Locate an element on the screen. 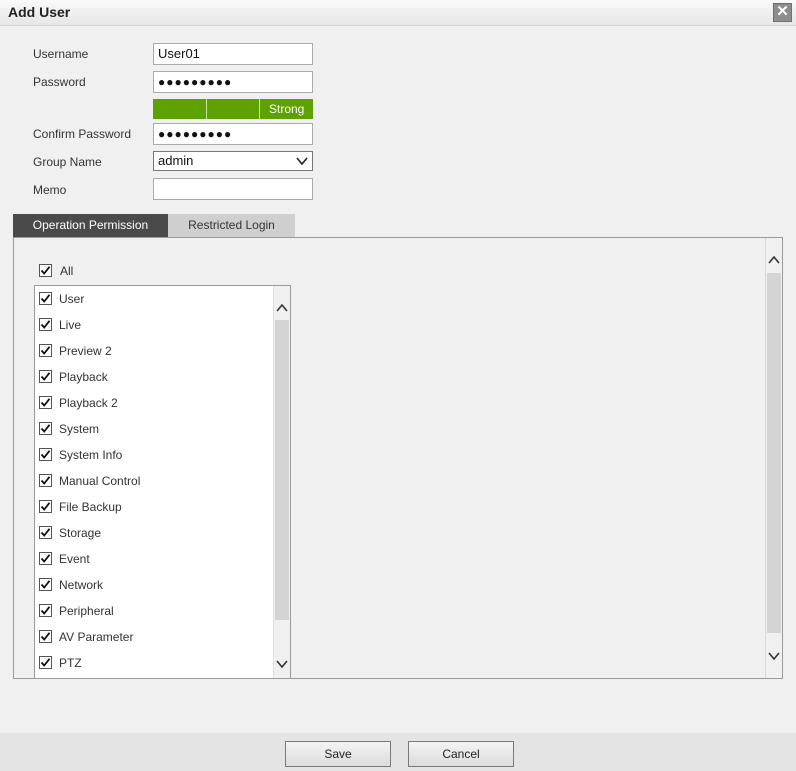 Image resolution: width=796 pixels, height=771 pixels. list-item: User is located at coordinates (154, 299).